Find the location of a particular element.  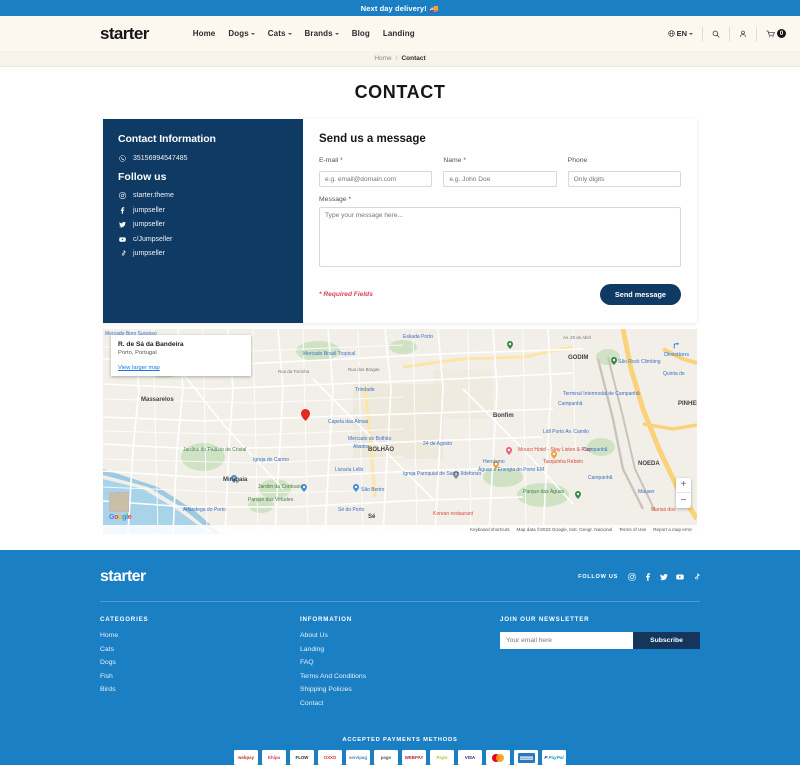

footer-link-landing: Landing is located at coordinates (400, 649).